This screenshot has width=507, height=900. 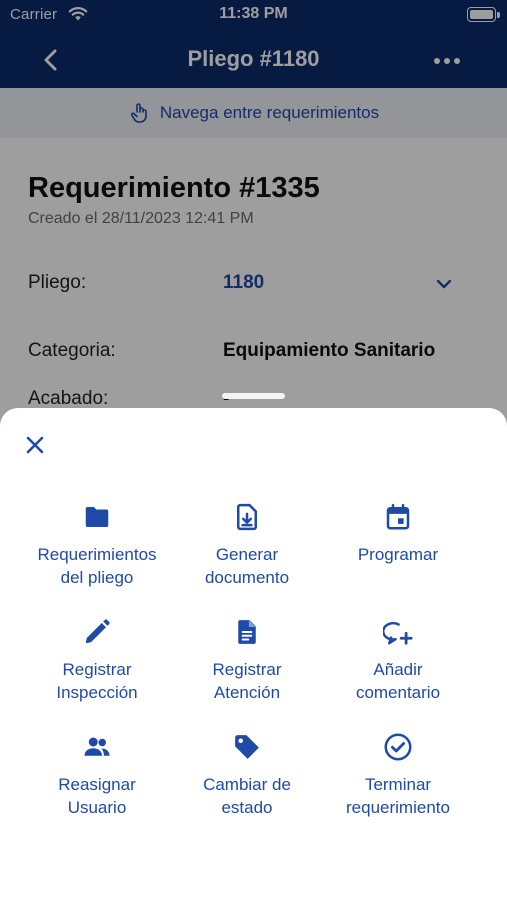 What do you see at coordinates (247, 784) in the screenshot?
I see `action-label: Cambiar de` at bounding box center [247, 784].